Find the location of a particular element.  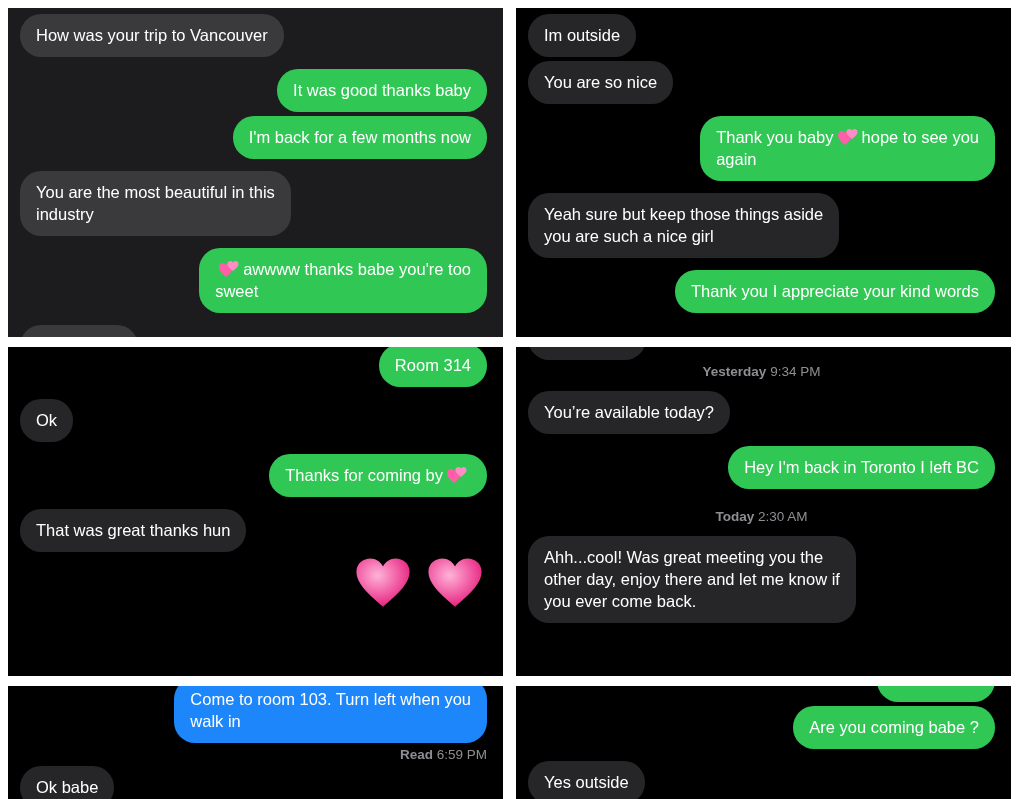

message-text: It was good thanks baby is located at coordinates (382, 90).